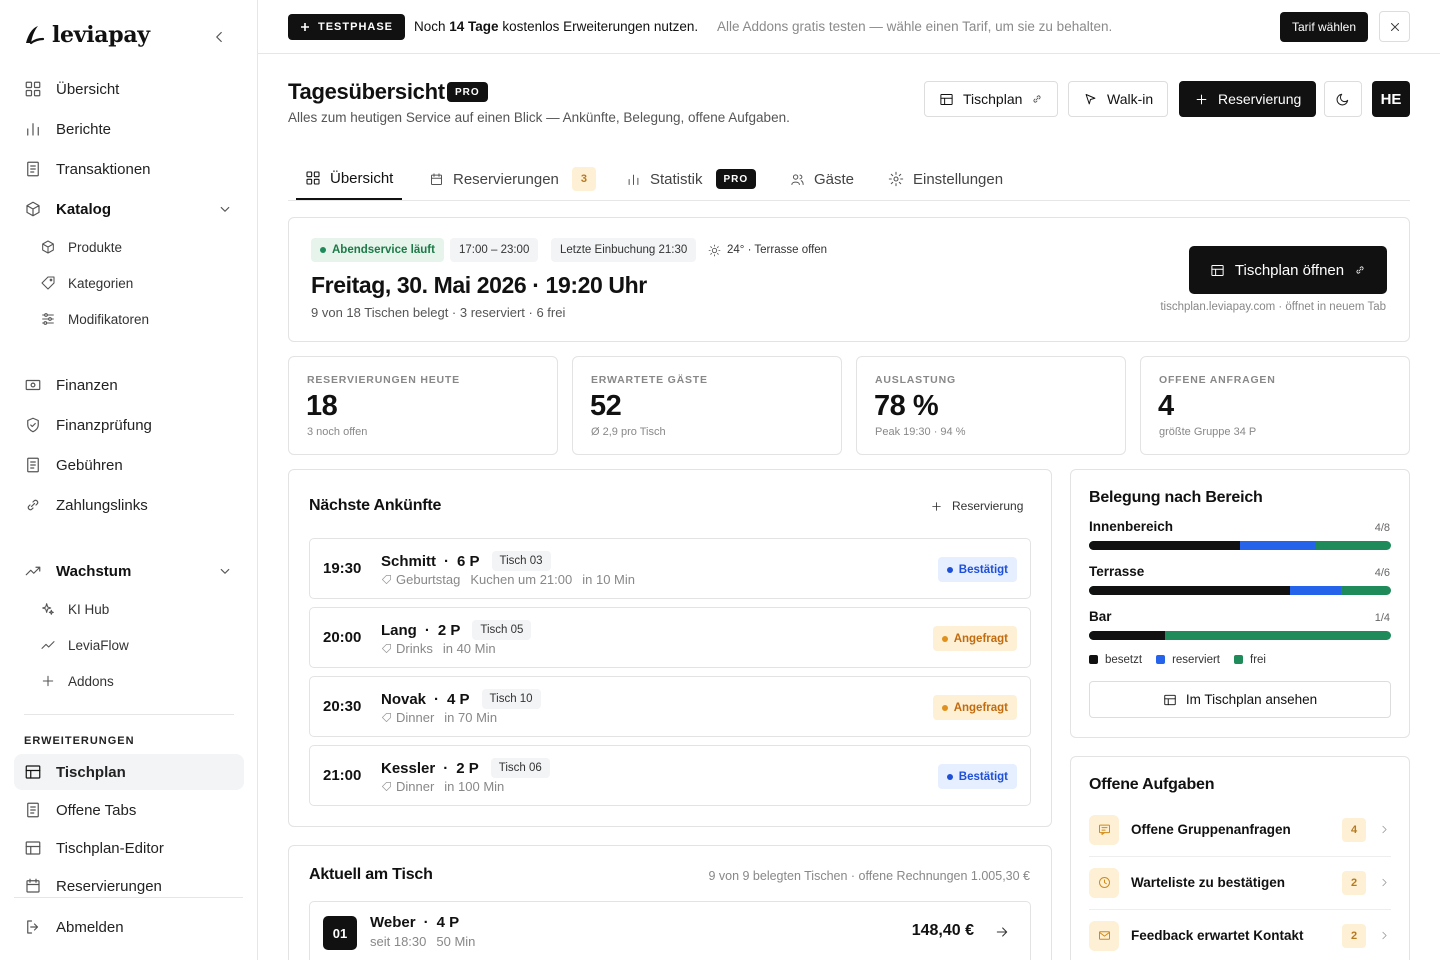  Describe the element at coordinates (84, 209) in the screenshot. I see `sidebar-item-label: Katalog` at that location.